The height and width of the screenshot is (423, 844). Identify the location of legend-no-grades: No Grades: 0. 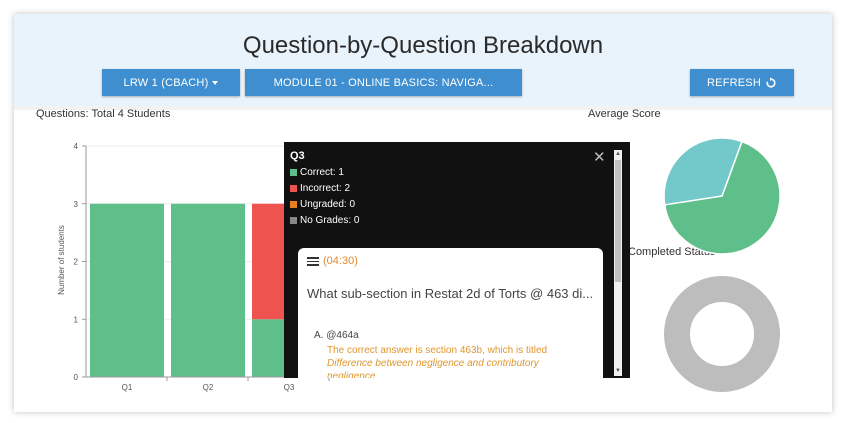
(324, 220).